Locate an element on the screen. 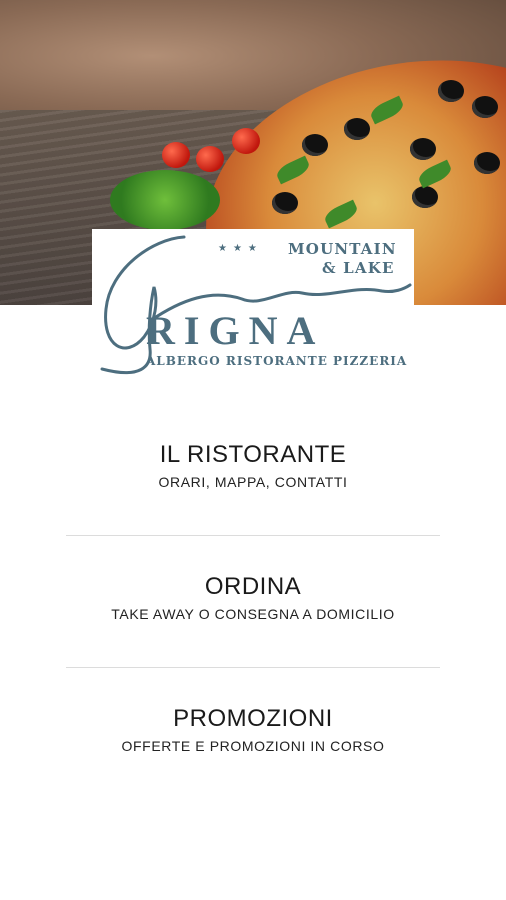 This screenshot has width=506, height=900. menu-item-subtitle: OFFERTE E PROMOZIONI IN CORSO is located at coordinates (253, 746).